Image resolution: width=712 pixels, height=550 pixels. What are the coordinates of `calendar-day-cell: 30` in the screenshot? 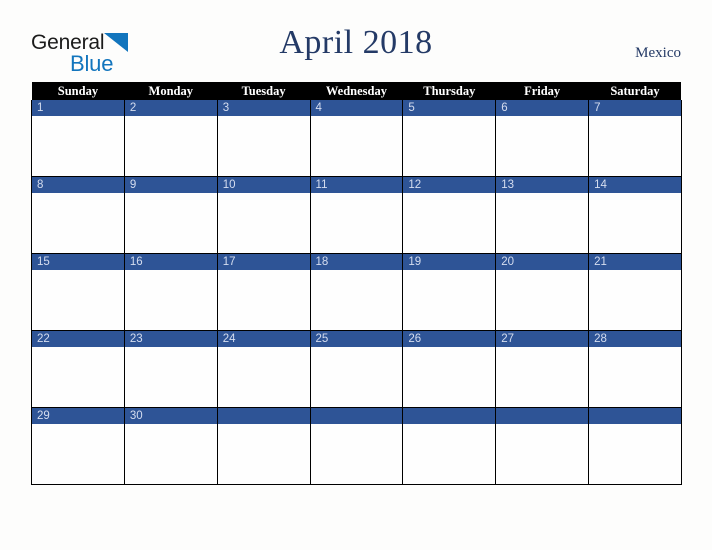 It's located at (170, 446).